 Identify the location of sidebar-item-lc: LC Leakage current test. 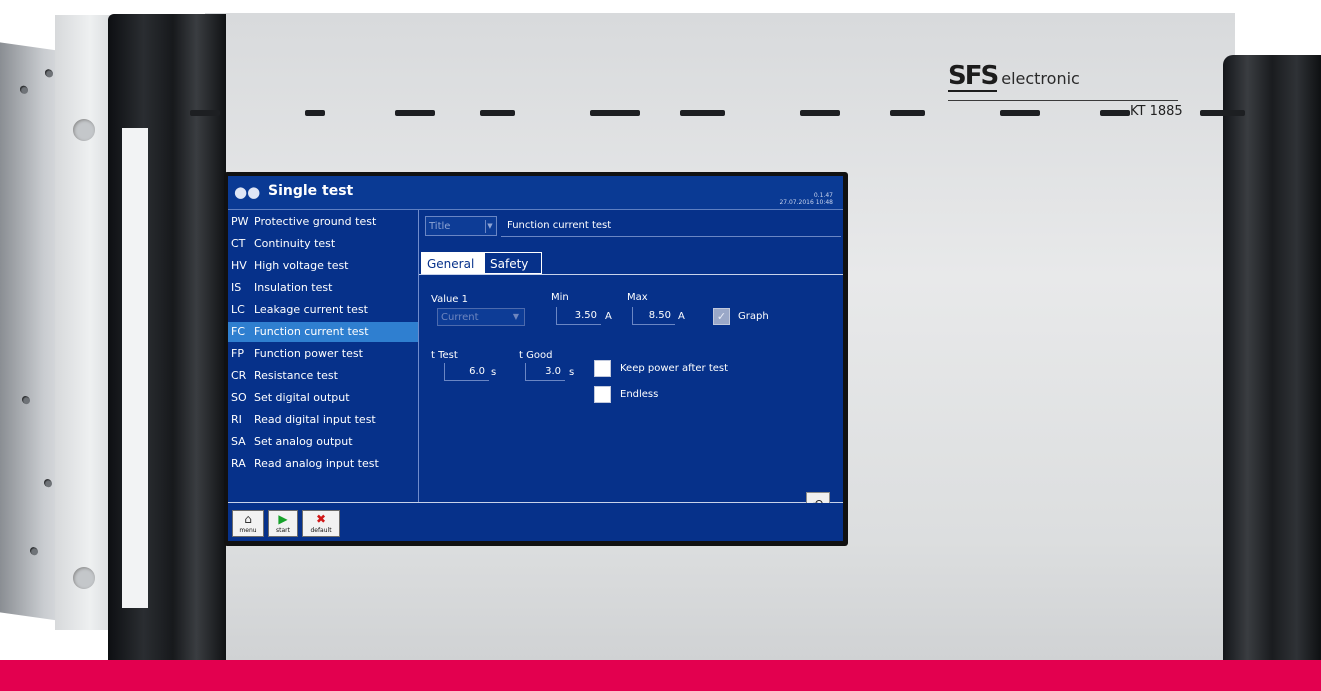
(323, 310).